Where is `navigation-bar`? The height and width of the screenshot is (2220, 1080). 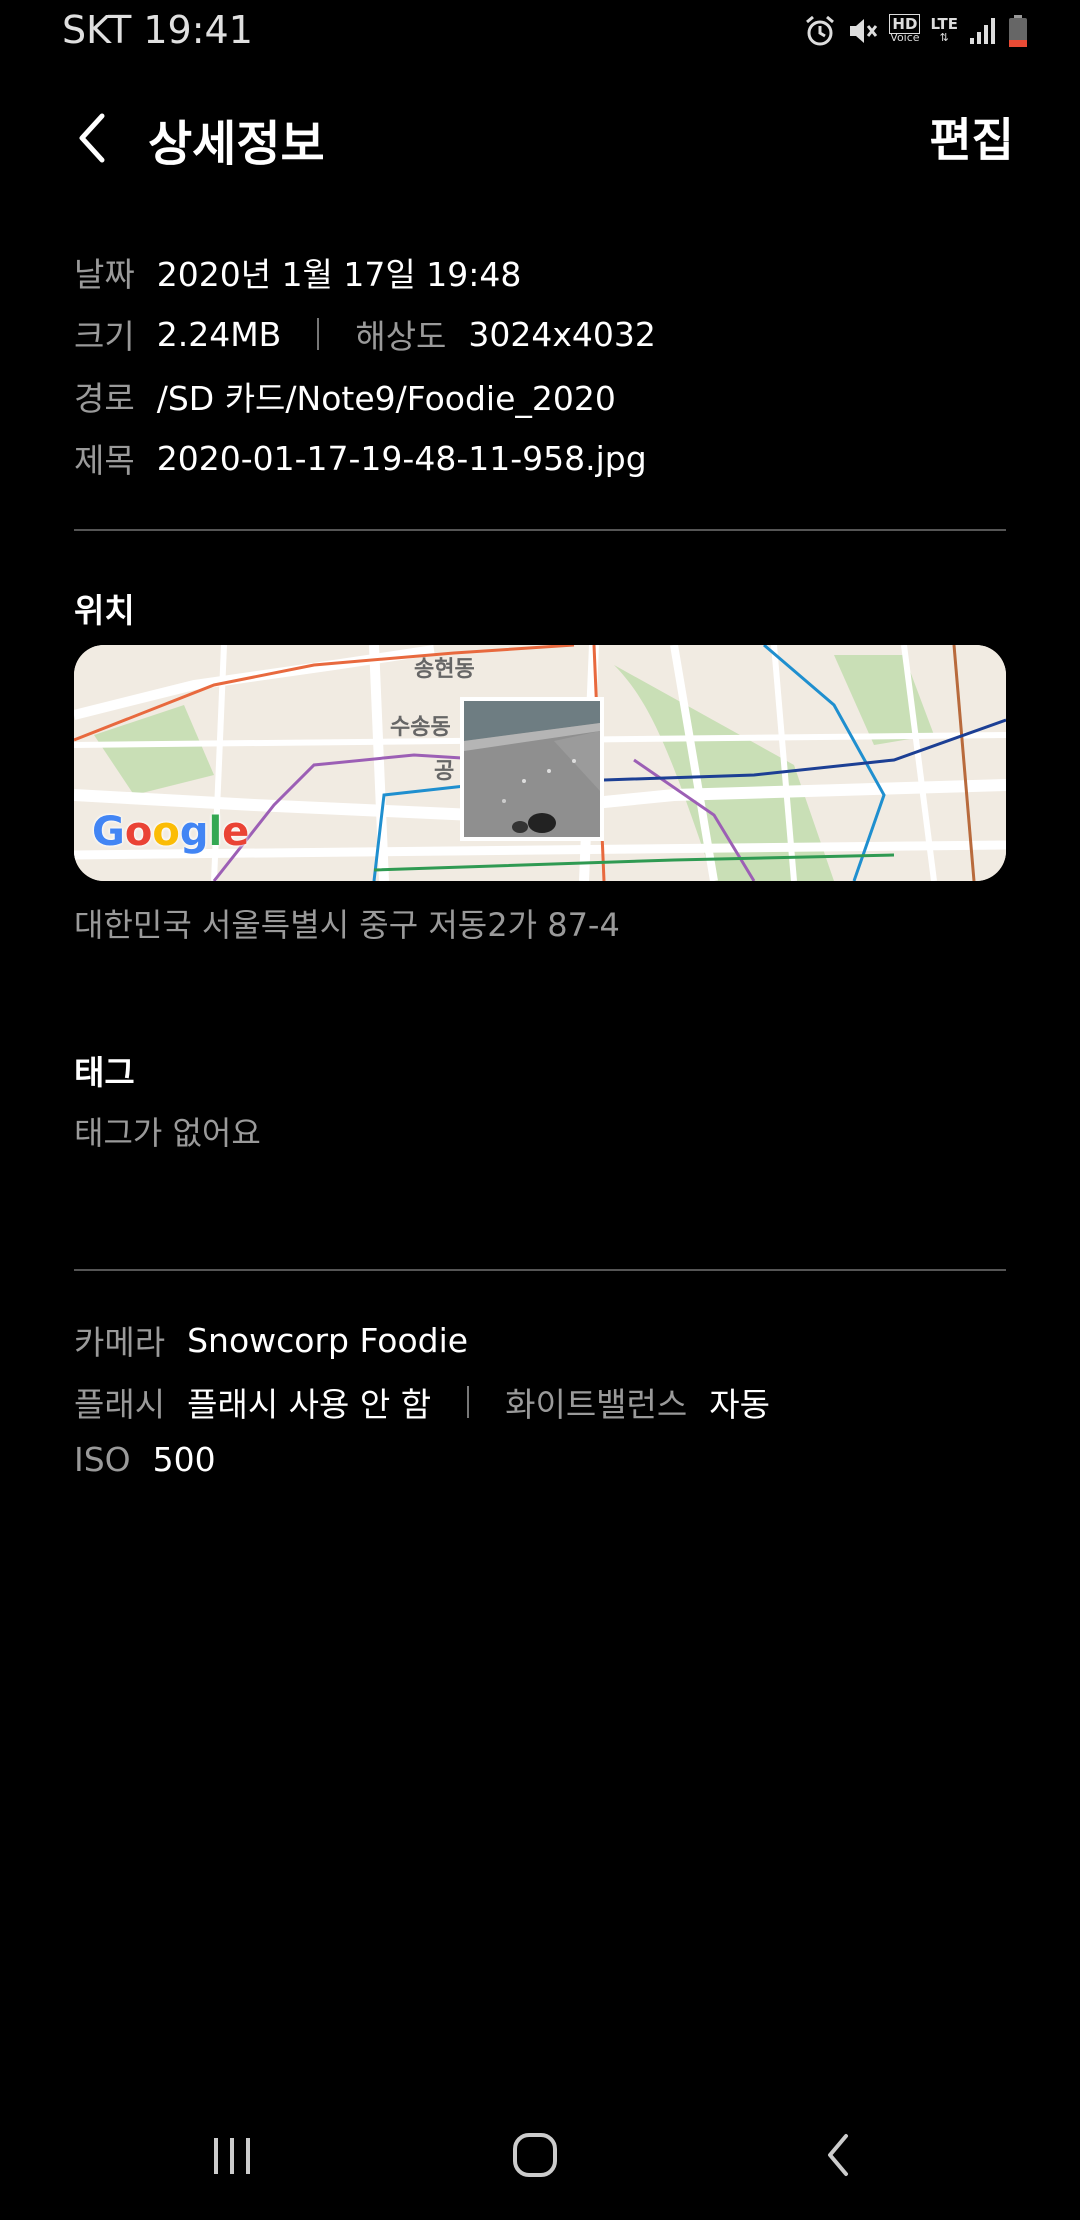 navigation-bar is located at coordinates (540, 2155).